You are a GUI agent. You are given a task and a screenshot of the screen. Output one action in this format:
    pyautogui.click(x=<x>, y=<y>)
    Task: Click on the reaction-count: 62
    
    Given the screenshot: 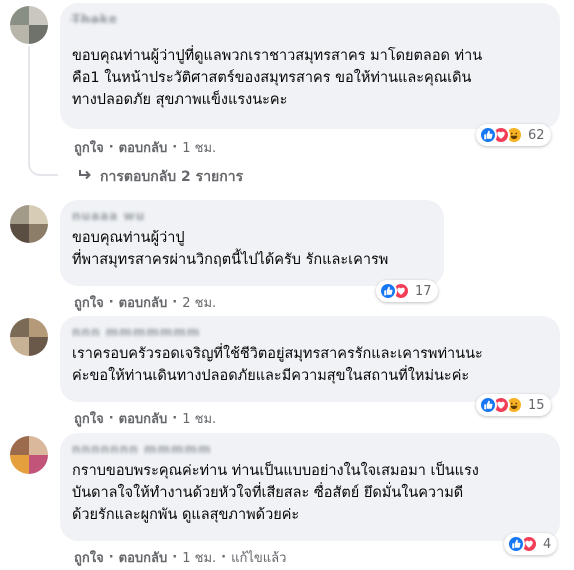 What is the action you would take?
    pyautogui.click(x=536, y=135)
    